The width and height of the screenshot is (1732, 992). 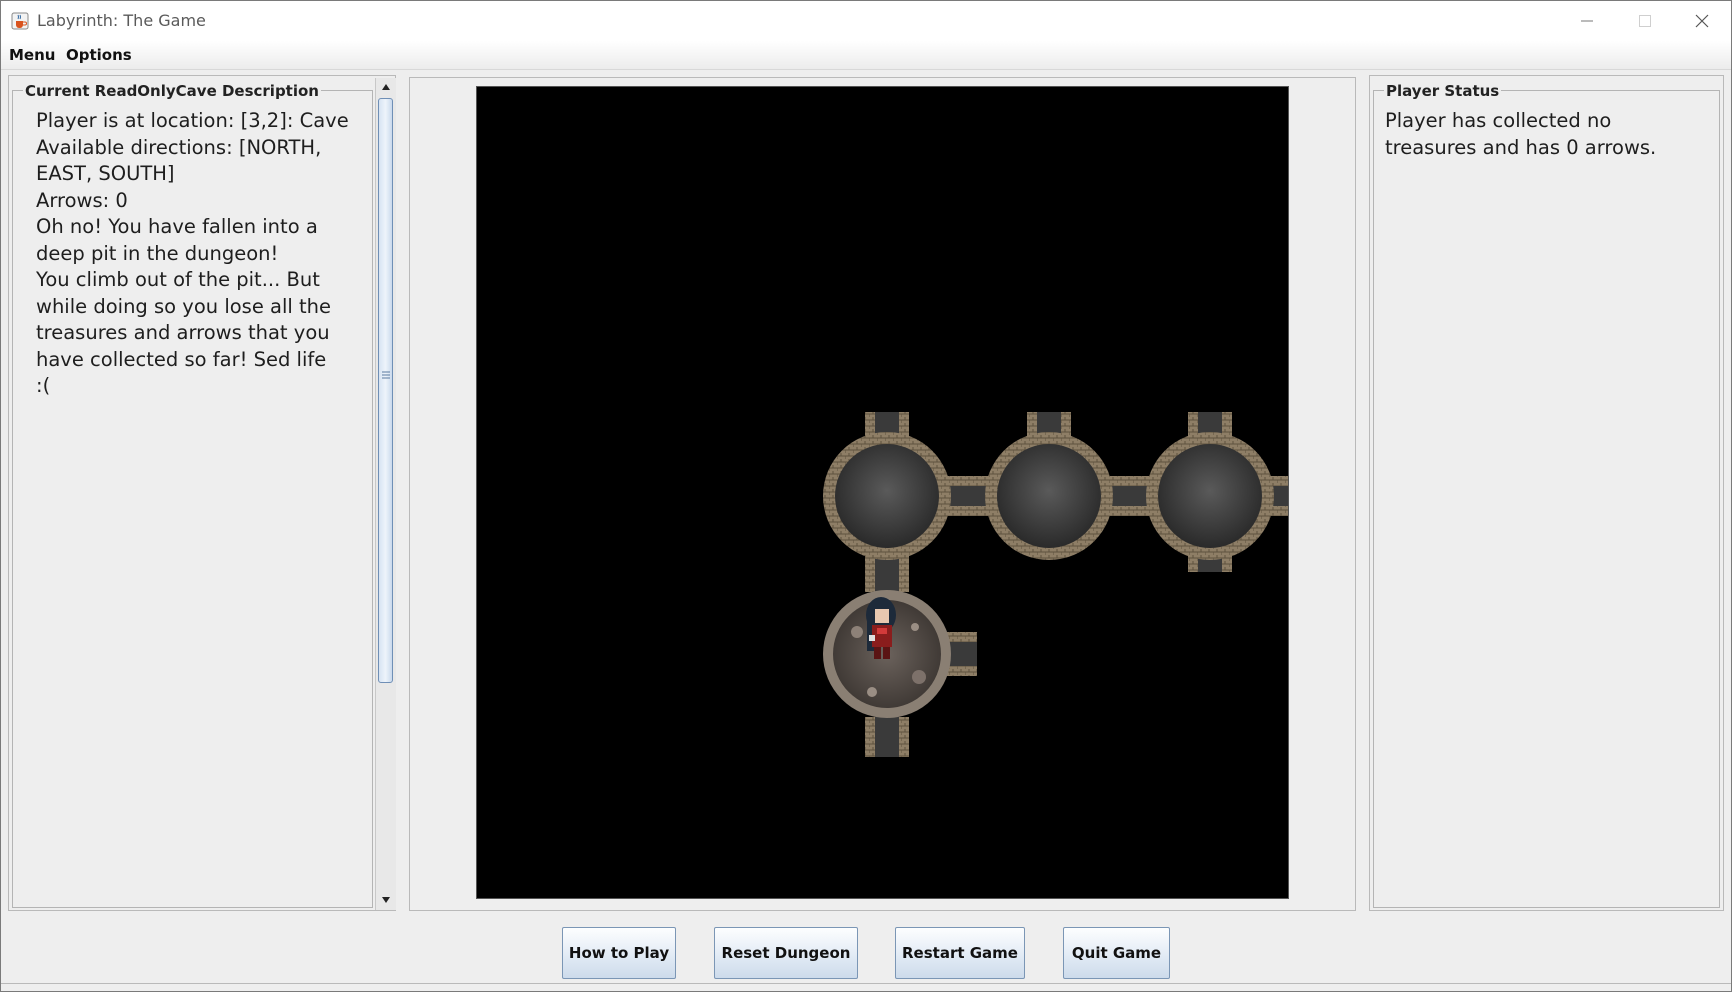 I want to click on menu-options: Options, so click(x=99, y=55).